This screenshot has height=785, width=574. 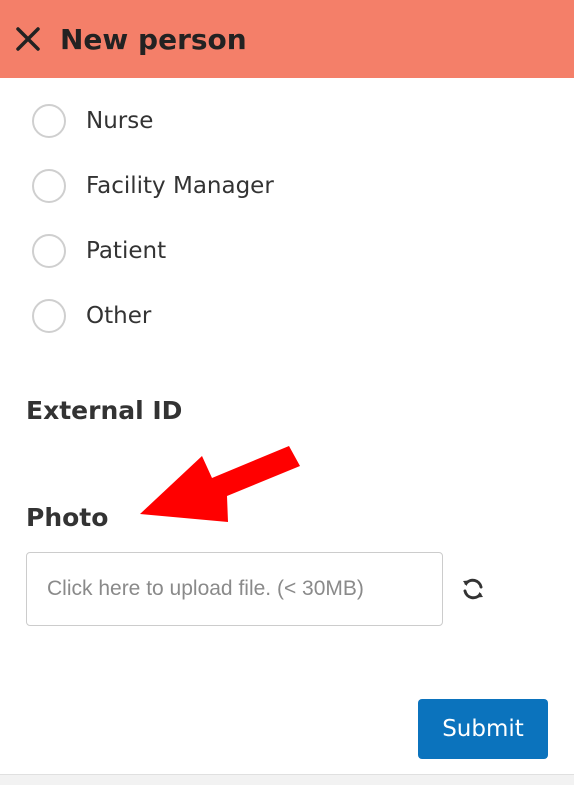 What do you see at coordinates (220, 484) in the screenshot?
I see `red-arrow-icon` at bounding box center [220, 484].